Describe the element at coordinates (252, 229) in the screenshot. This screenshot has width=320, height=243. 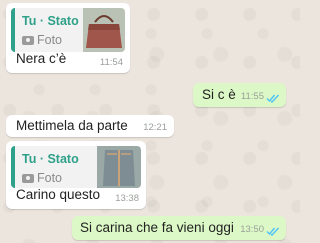
I see `message-time: 13:50` at that location.